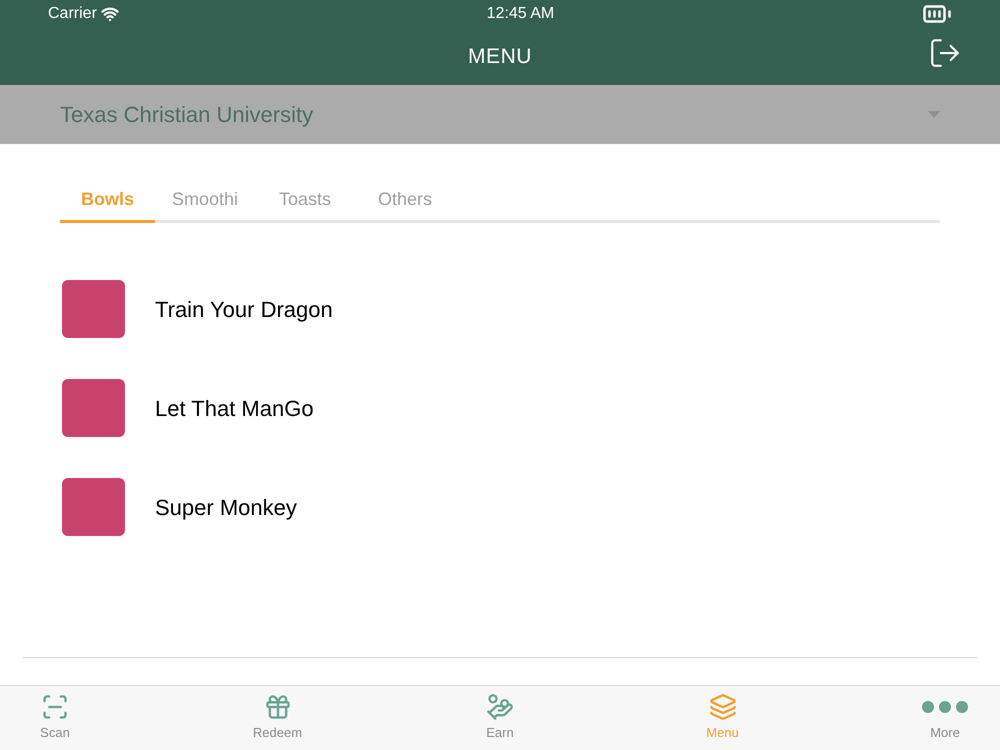 The image size is (1000, 750). Describe the element at coordinates (500, 114) in the screenshot. I see `location-dropdown: Texas Christian University` at that location.